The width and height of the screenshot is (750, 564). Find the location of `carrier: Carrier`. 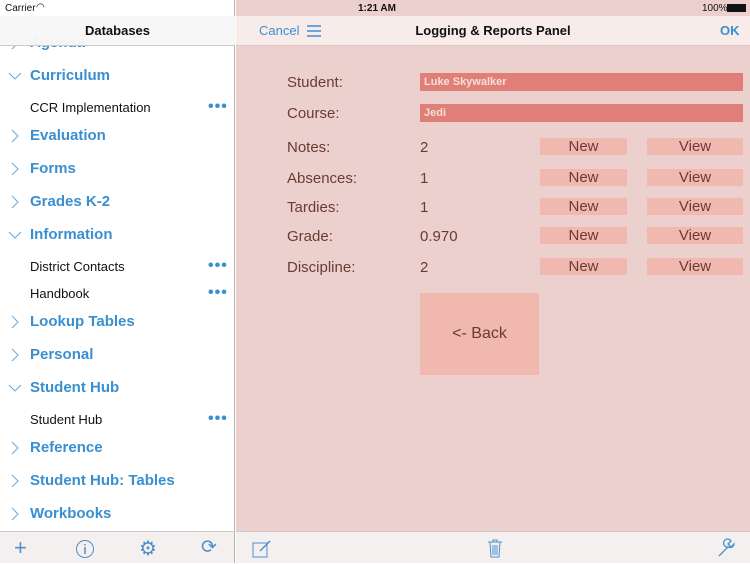

carrier: Carrier is located at coordinates (20, 8).